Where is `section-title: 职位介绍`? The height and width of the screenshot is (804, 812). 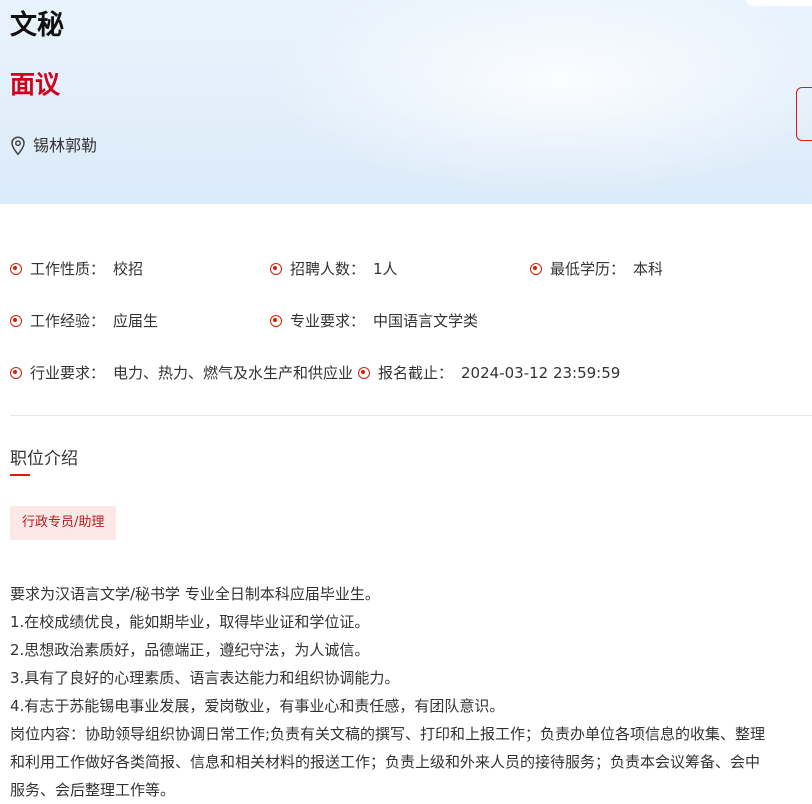
section-title: 职位介绍 is located at coordinates (44, 459).